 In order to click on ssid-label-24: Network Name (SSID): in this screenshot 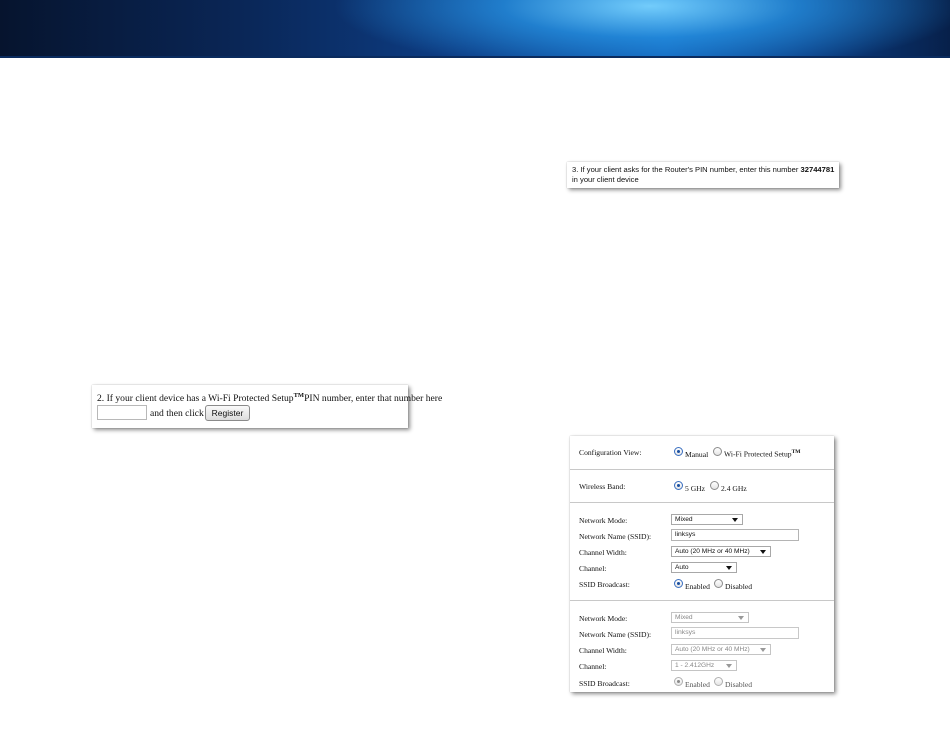, I will do `click(615, 634)`.